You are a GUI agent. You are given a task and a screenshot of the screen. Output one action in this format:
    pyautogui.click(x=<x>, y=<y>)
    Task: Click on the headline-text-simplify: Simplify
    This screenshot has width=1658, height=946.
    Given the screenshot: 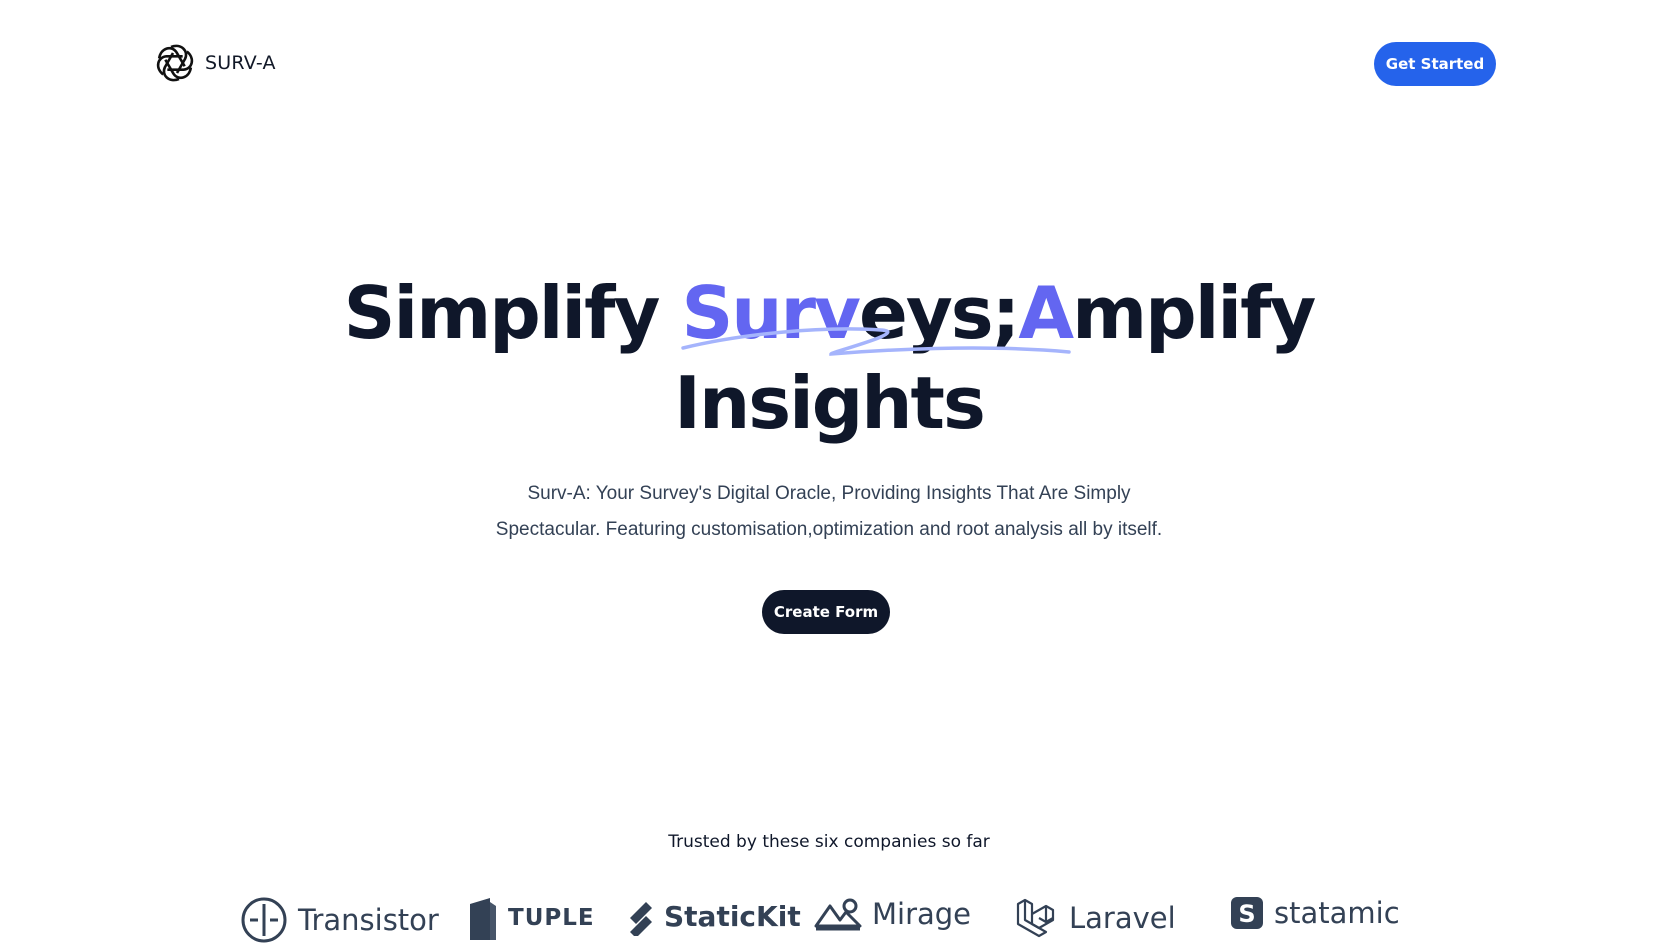 What is the action you would take?
    pyautogui.click(x=512, y=313)
    